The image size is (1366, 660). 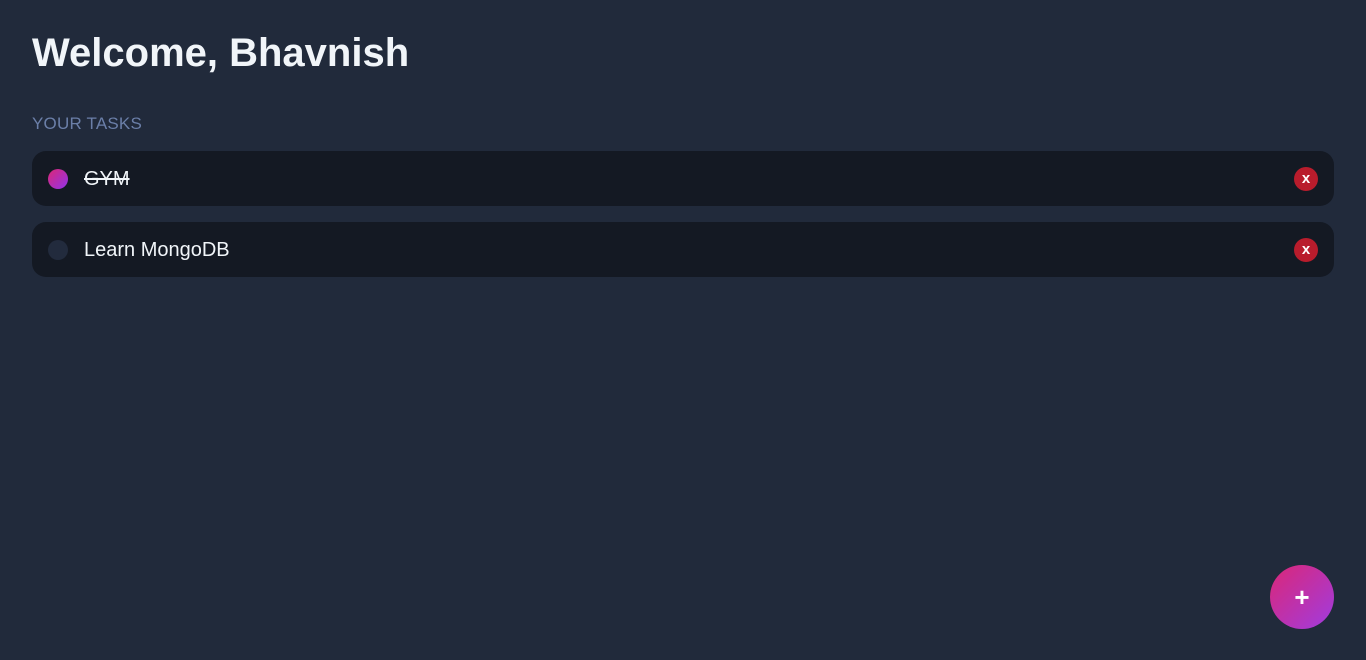 I want to click on task-item: Learn MongoDB x, so click(x=683, y=249).